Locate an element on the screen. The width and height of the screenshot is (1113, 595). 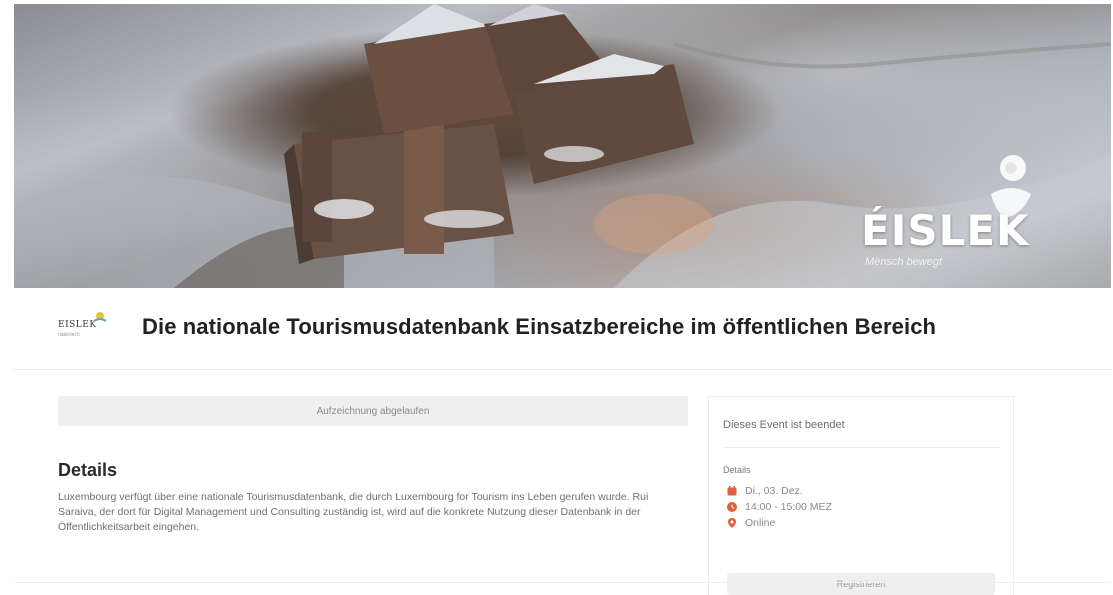
card-divider is located at coordinates (862, 447).